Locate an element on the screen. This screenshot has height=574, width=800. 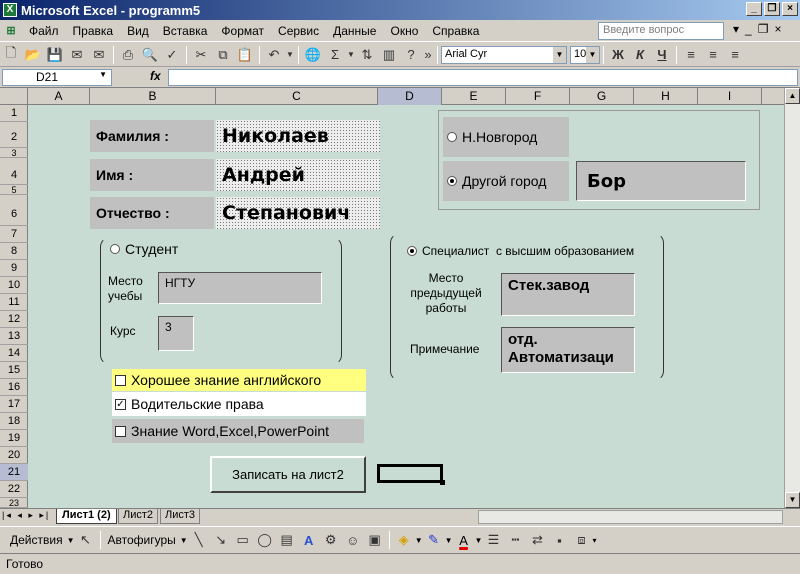
shadow-style-icon: ▪ is located at coordinates (559, 540).